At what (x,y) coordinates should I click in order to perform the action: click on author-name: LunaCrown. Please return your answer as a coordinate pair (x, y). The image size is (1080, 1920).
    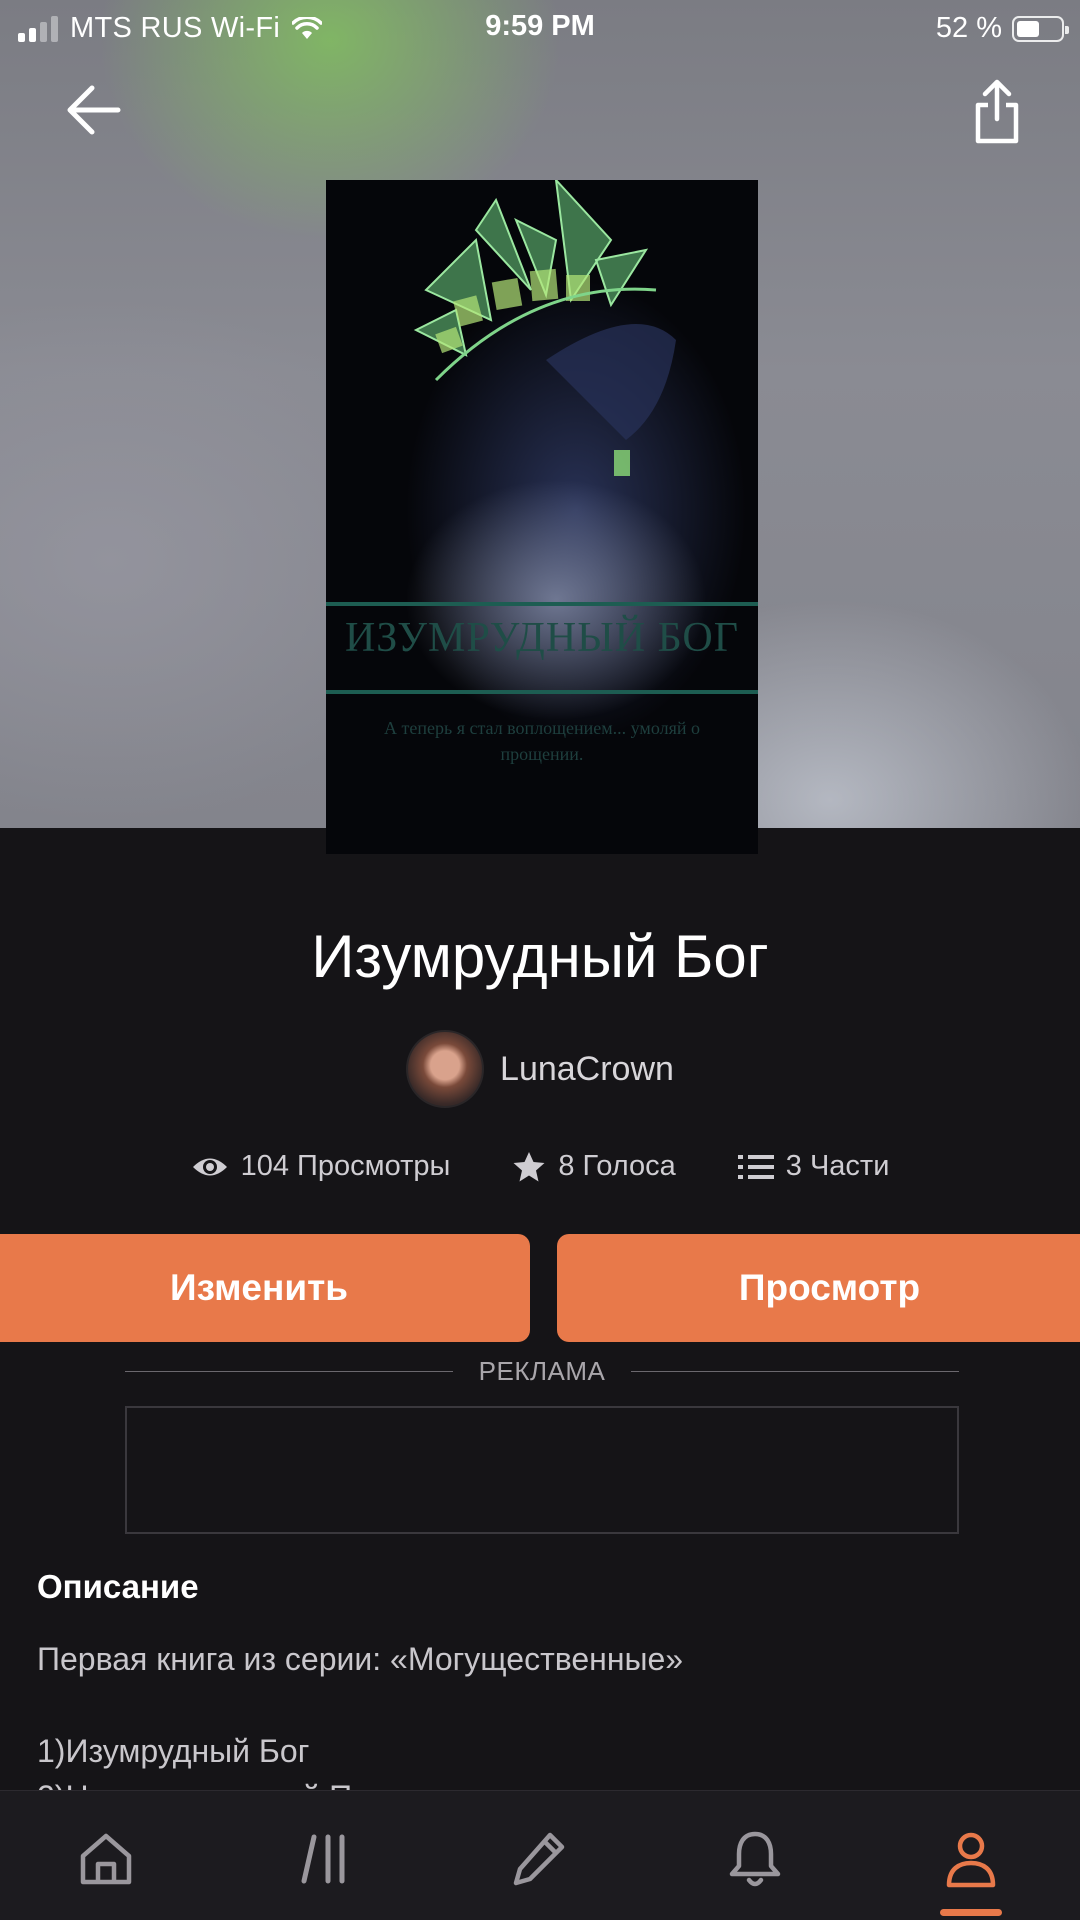
    Looking at the image, I should click on (587, 1069).